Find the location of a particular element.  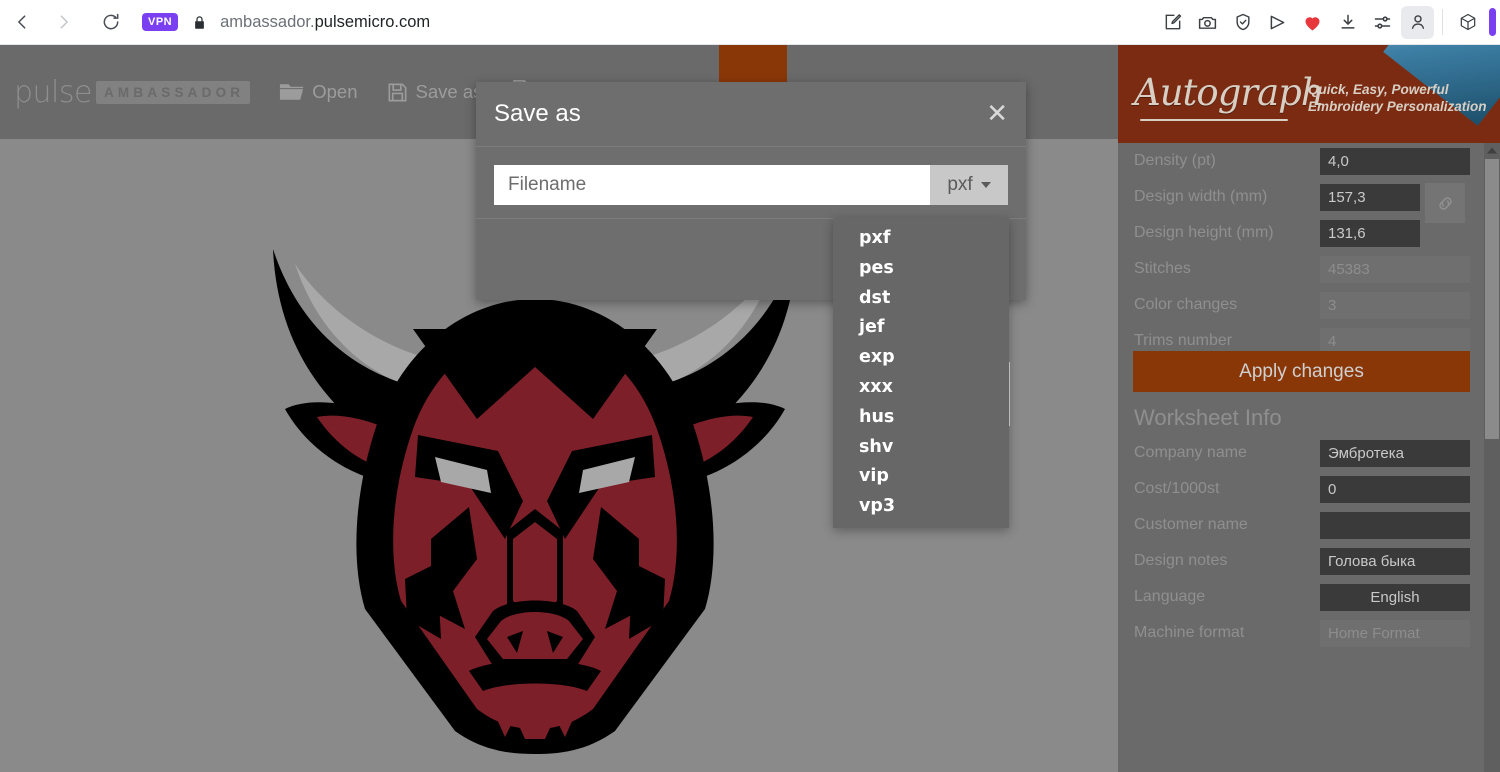

forward-arrow-icon is located at coordinates (63, 22).